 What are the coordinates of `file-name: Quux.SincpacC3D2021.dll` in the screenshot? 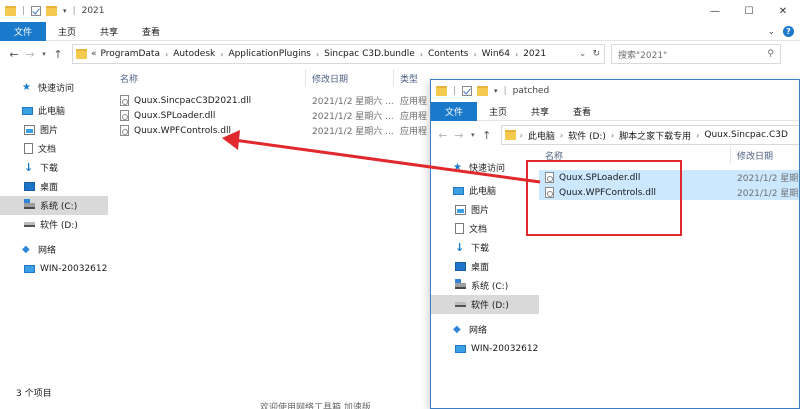 It's located at (193, 100).